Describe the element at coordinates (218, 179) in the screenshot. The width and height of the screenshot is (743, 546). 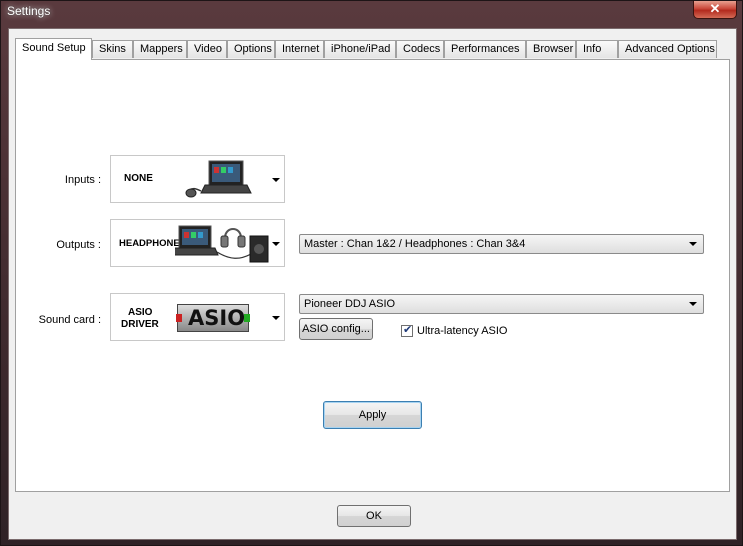
I see `laptop-input-icon` at that location.